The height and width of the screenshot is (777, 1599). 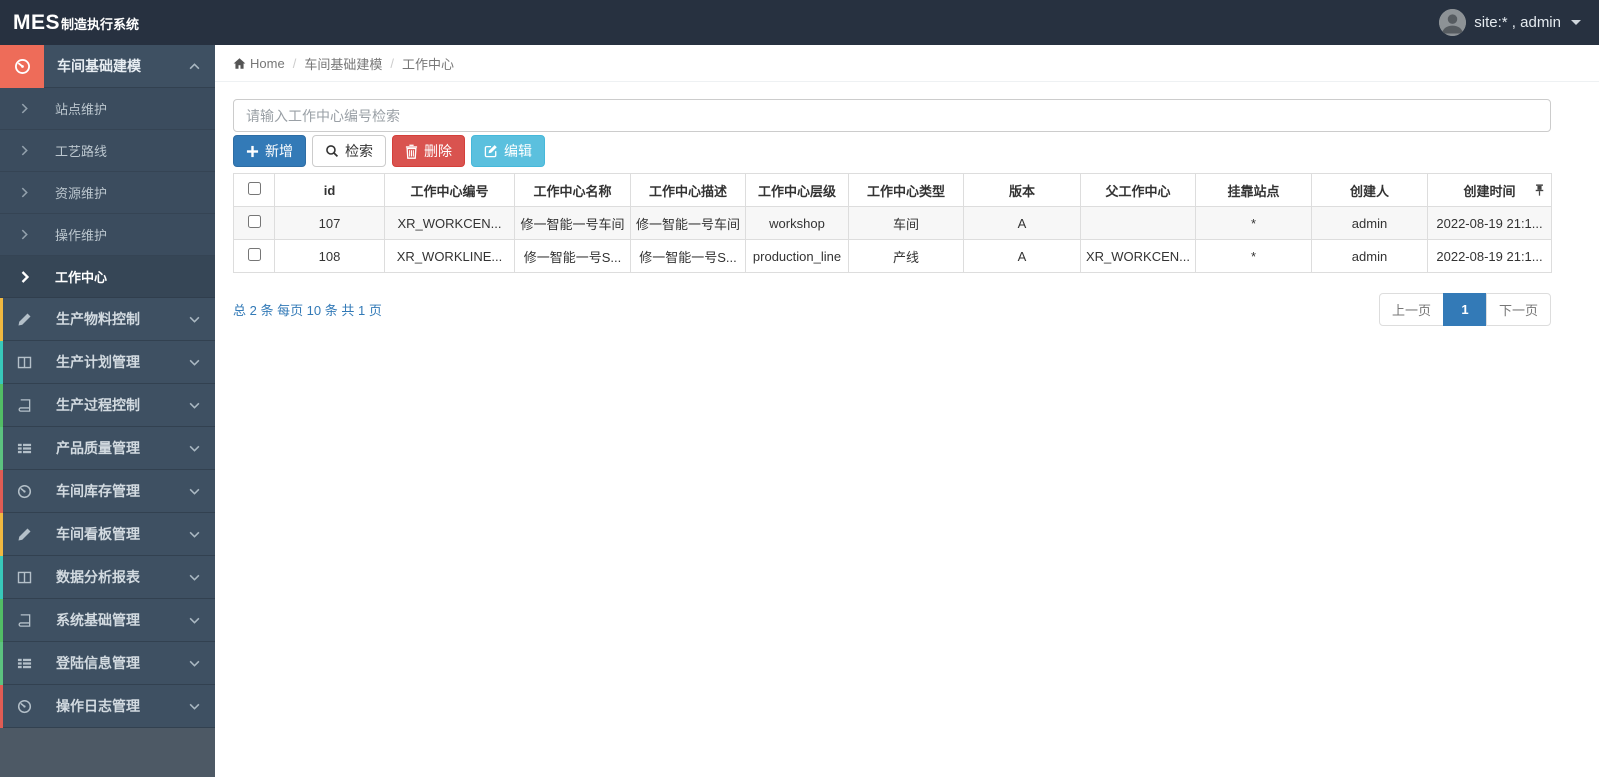 I want to click on toolbar: 新增 检索 删除 编辑, so click(x=892, y=151).